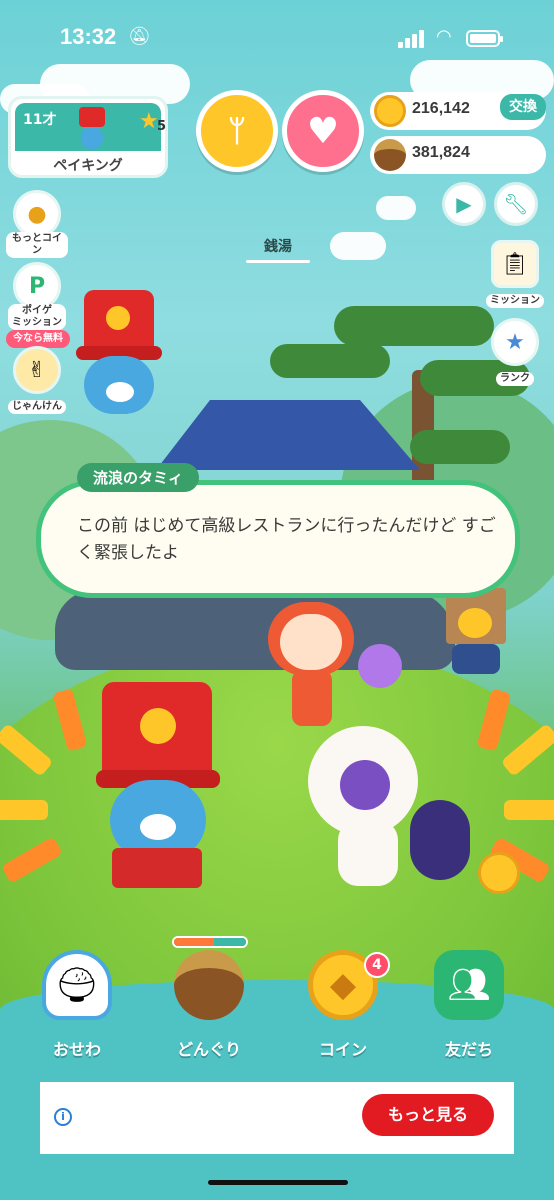  I want to click on ufo-emote-bubble, so click(380, 669).